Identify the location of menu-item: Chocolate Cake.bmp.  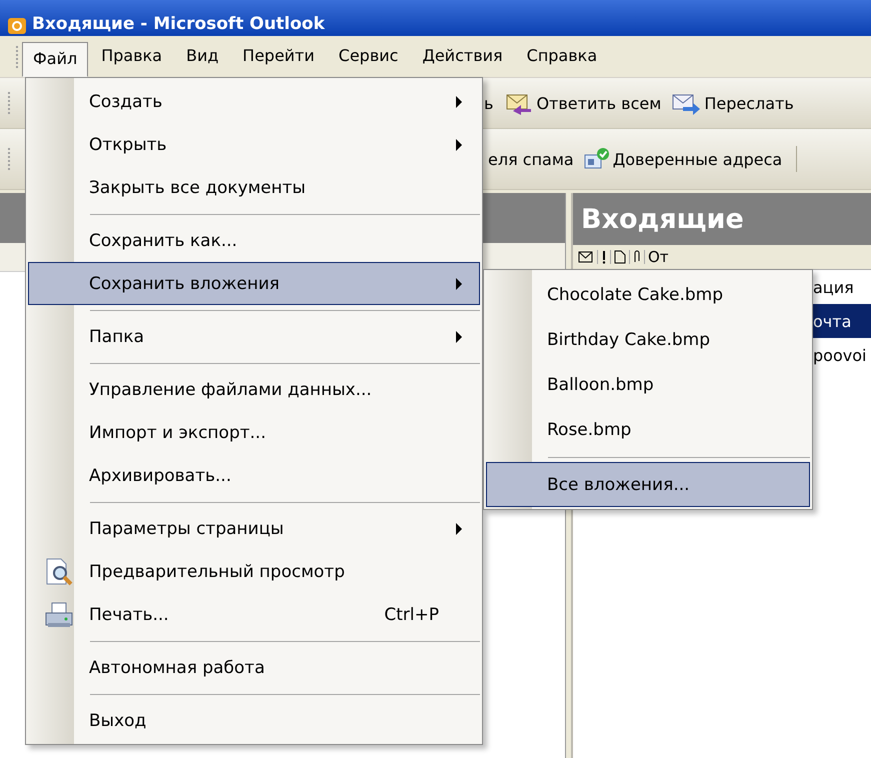
(648, 294).